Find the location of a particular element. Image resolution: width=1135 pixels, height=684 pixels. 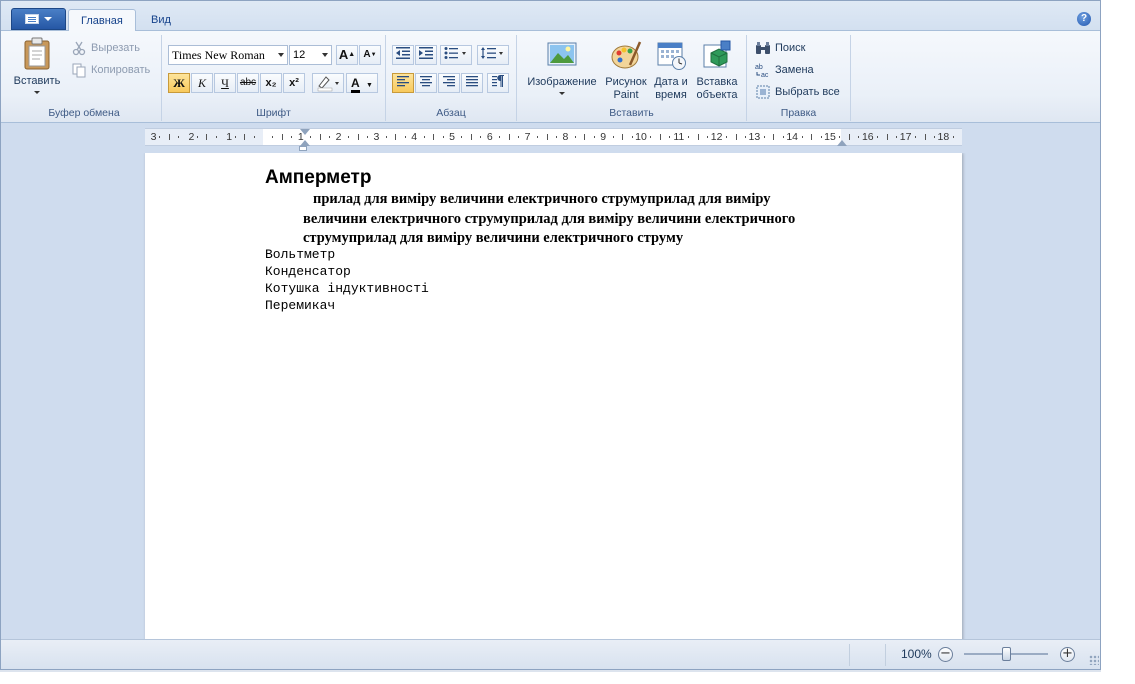

document-heading: Амперметр is located at coordinates (318, 178).